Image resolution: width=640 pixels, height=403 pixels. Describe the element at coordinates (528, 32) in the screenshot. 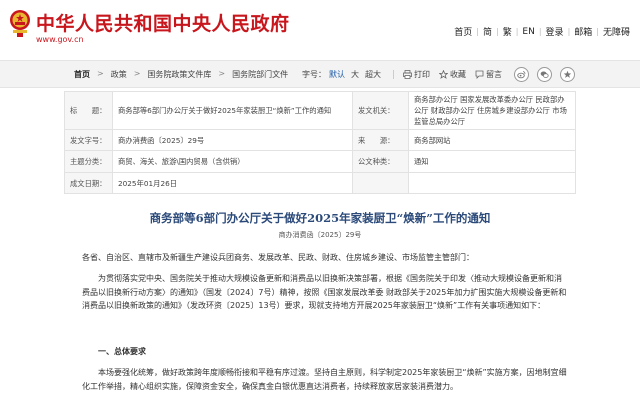

I see `nav-english: EN` at that location.